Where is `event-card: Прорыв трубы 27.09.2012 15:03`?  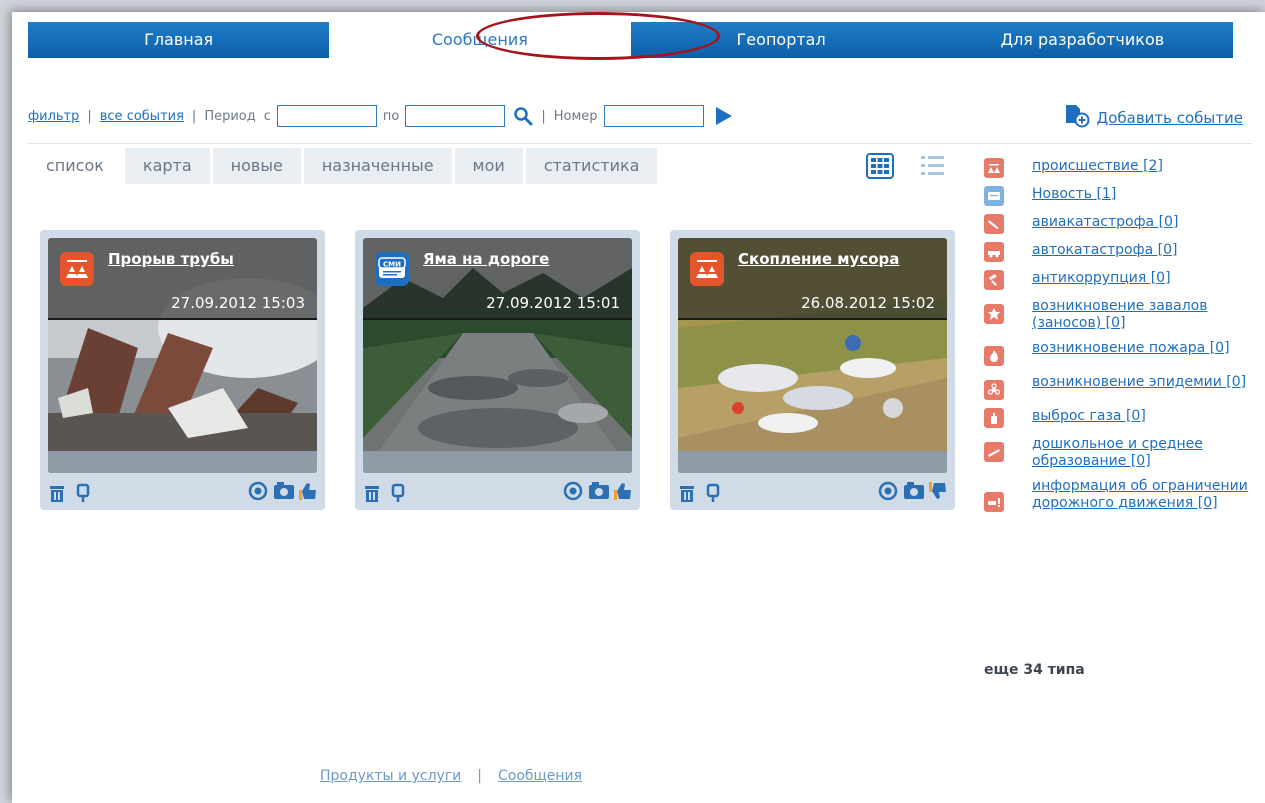 event-card: Прорыв трубы 27.09.2012 15:03 is located at coordinates (182, 370).